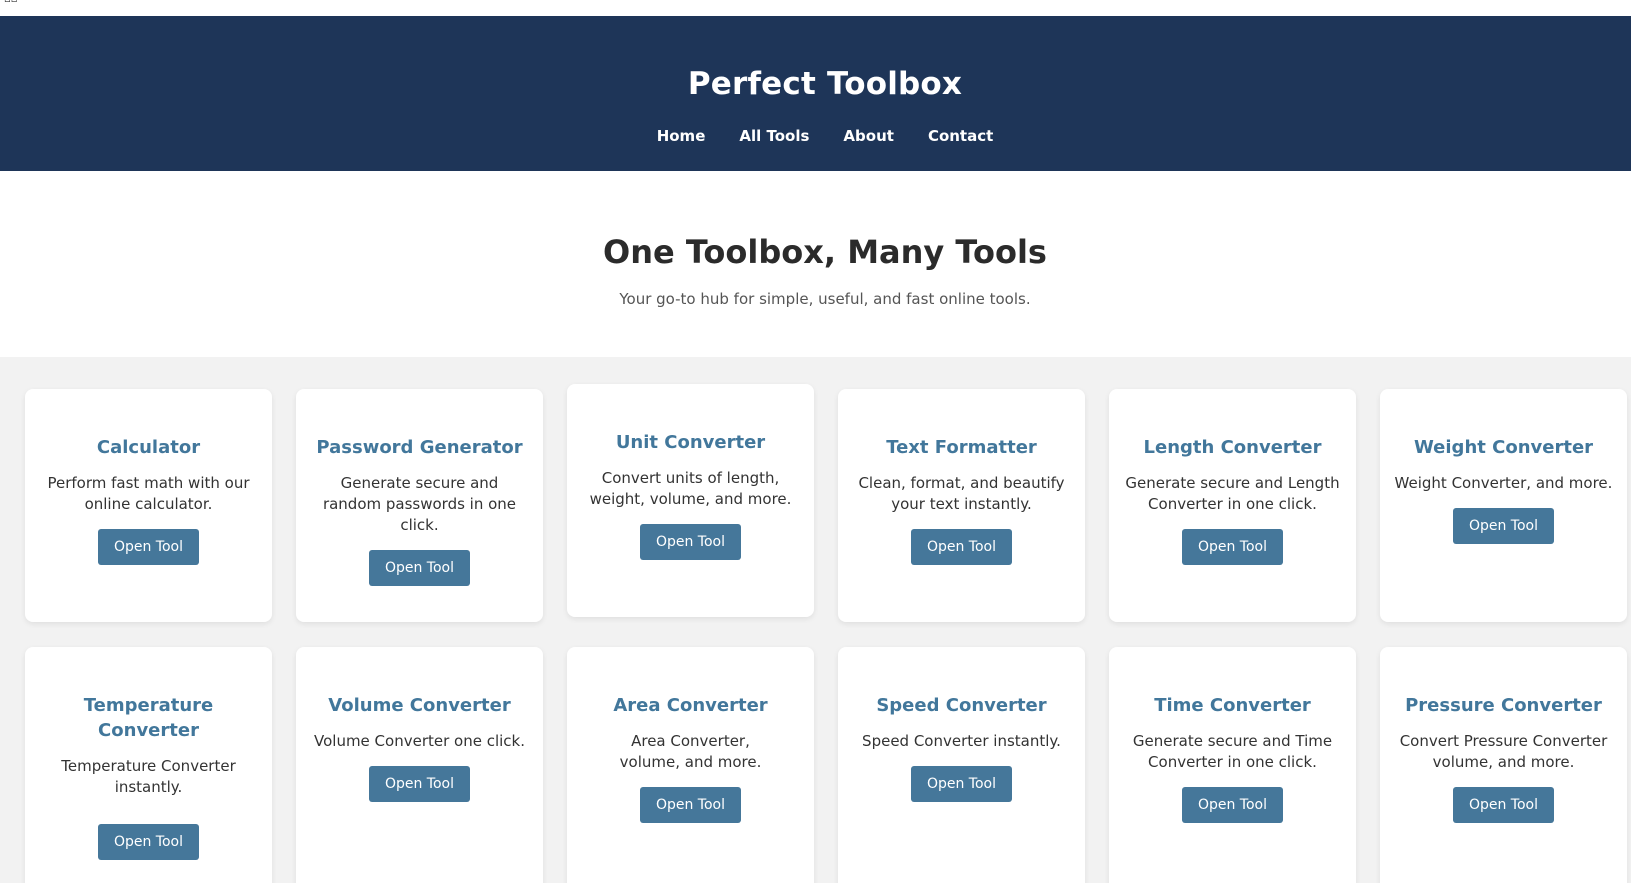  I want to click on tool-card-title: Length Converter, so click(1232, 447).